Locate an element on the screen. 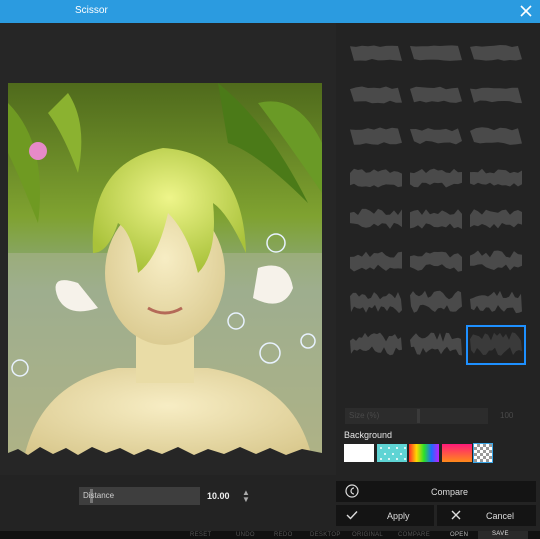  title-bar: Scissor is located at coordinates (270, 11).